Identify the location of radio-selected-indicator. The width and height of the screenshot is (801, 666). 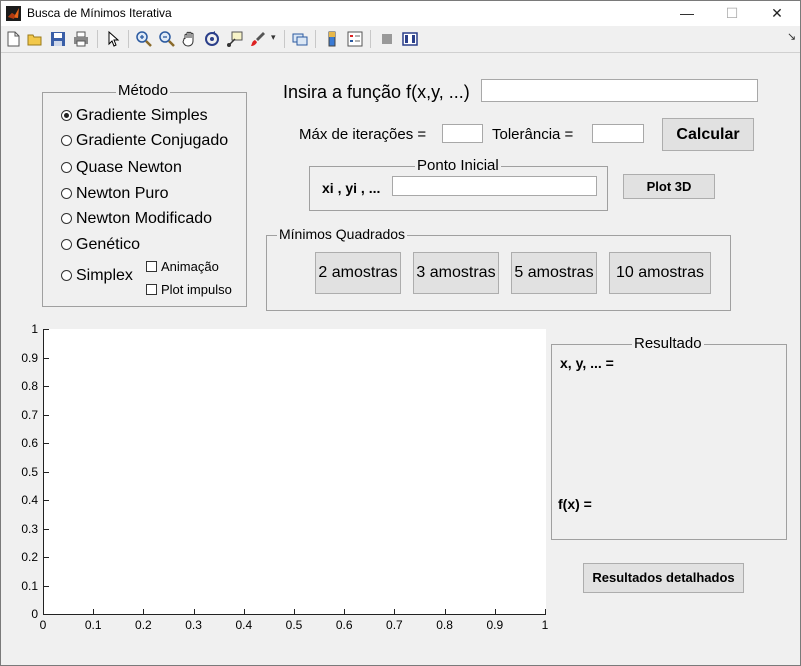
(66, 115).